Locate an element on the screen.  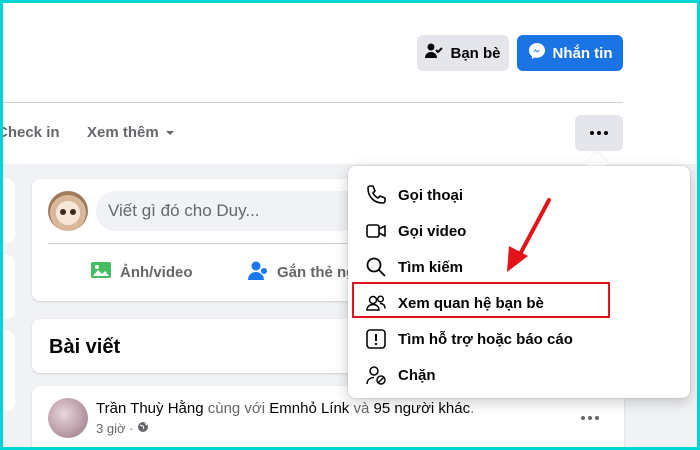
composer-divider is located at coordinates (203, 243).